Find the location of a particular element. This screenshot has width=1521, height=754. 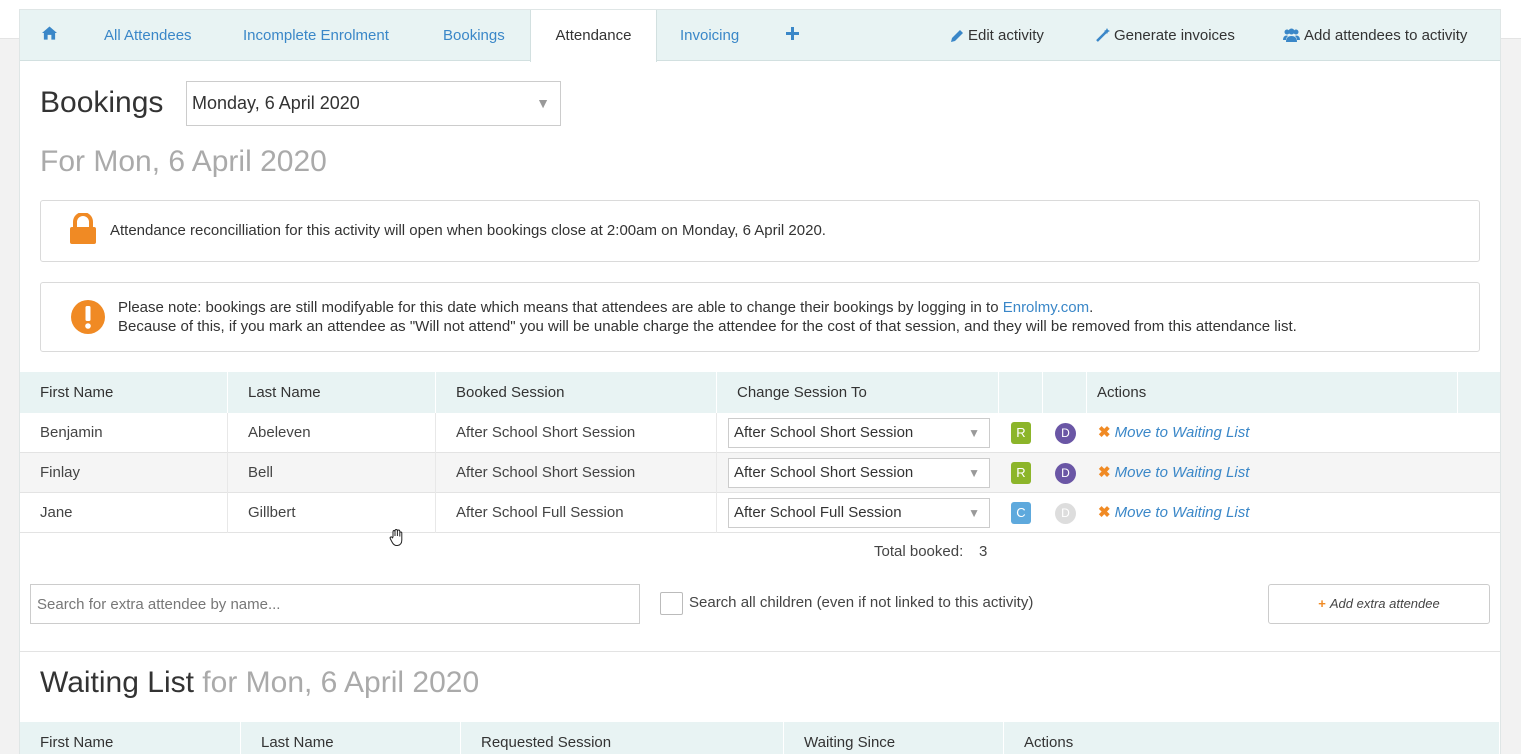

change-session-select: After School Full Session ▼ is located at coordinates (859, 513).